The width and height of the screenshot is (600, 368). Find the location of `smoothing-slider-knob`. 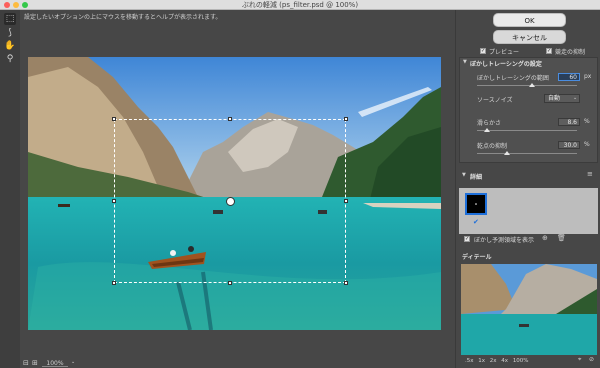

smoothing-slider-knob is located at coordinates (487, 130).